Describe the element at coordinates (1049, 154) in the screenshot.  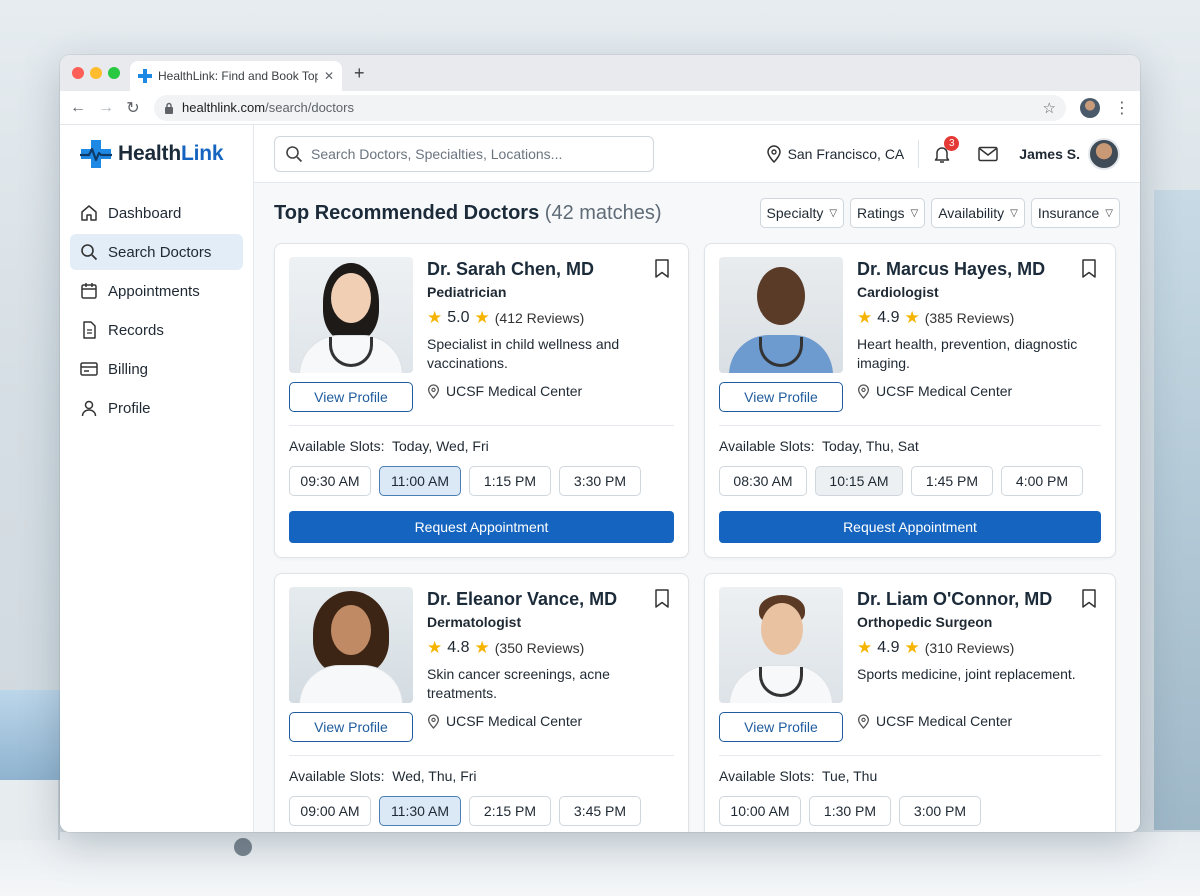
I see `user-name: James S.` at that location.